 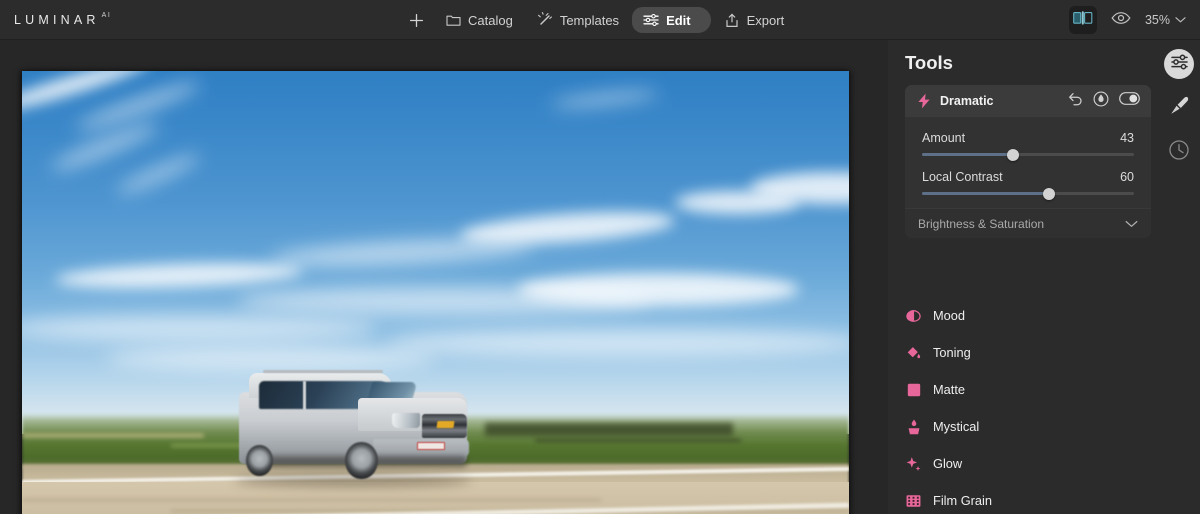 I want to click on vehicle-roof-rack, so click(x=323, y=371).